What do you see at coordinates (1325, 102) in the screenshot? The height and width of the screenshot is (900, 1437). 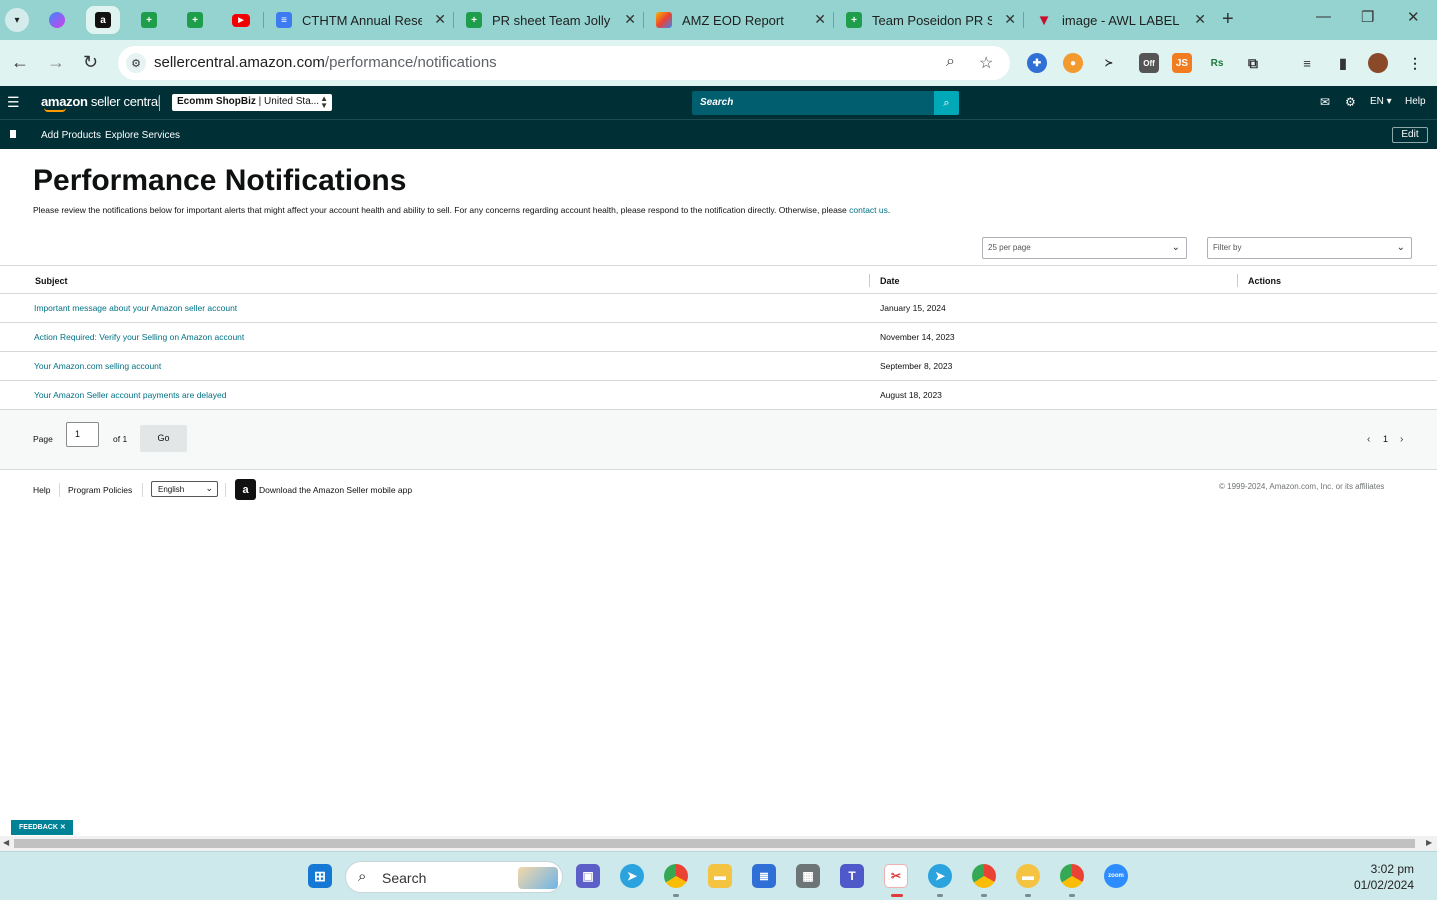 I see `mail-icon: ✉` at bounding box center [1325, 102].